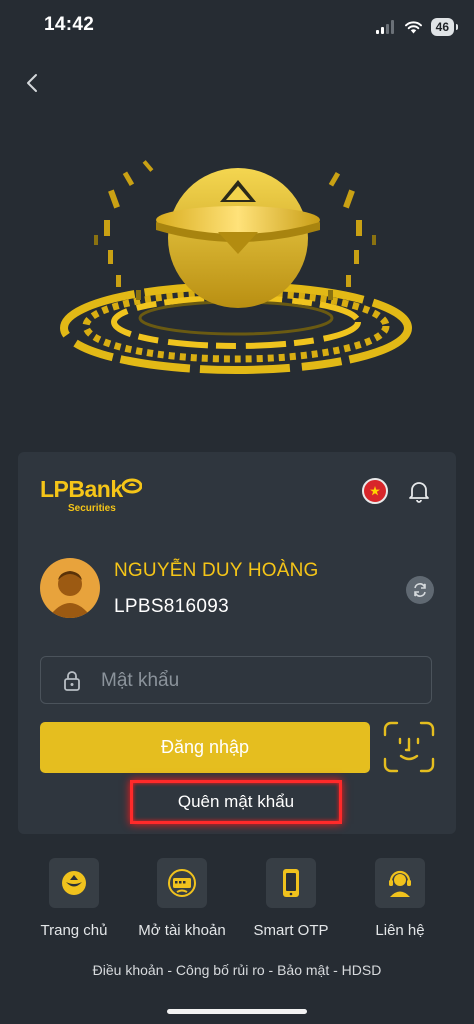 This screenshot has width=474, height=1024. What do you see at coordinates (291, 898) in the screenshot?
I see `nav-smart-otp: Smart OTP` at bounding box center [291, 898].